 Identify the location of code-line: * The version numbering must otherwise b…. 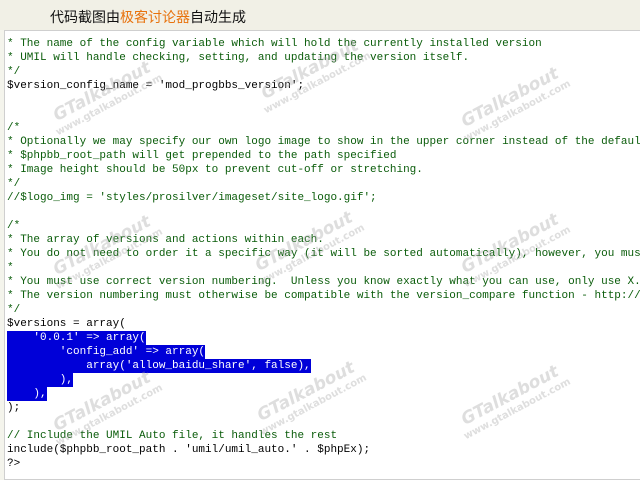
(323, 296).